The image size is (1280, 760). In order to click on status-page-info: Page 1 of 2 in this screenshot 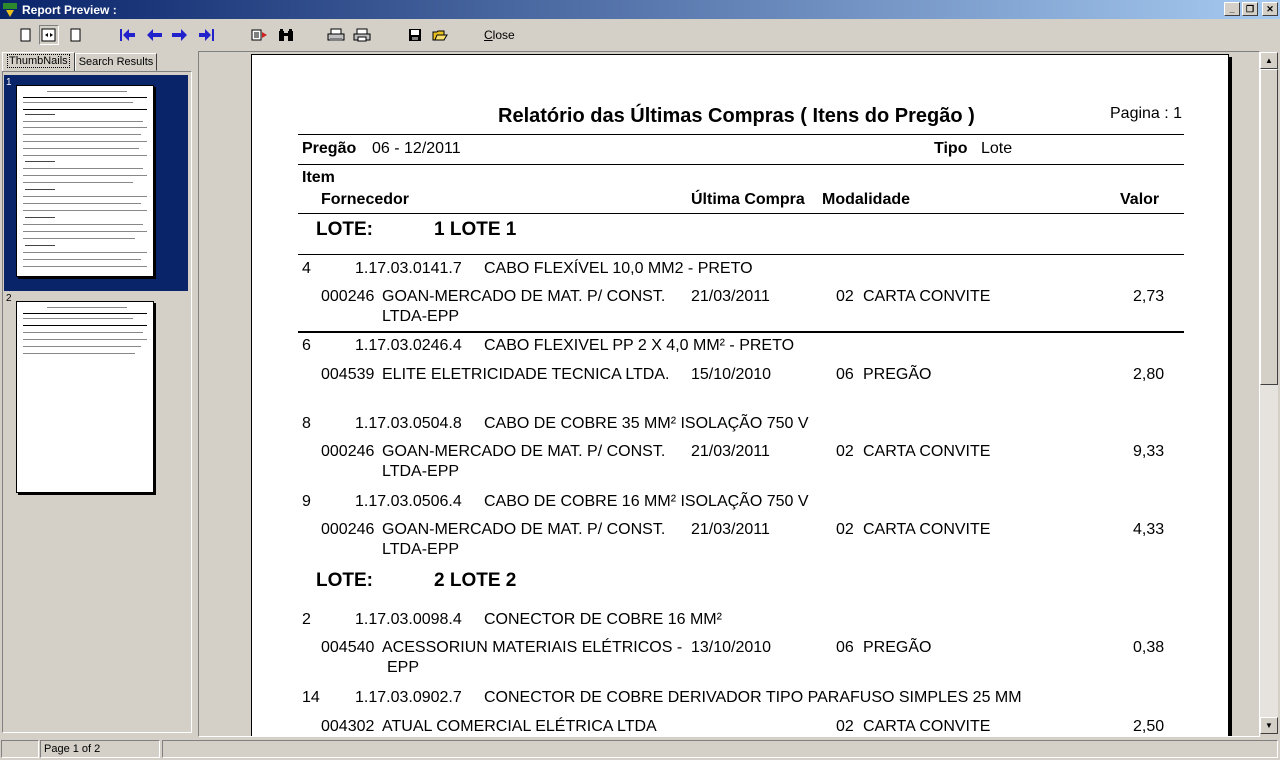, I will do `click(100, 749)`.